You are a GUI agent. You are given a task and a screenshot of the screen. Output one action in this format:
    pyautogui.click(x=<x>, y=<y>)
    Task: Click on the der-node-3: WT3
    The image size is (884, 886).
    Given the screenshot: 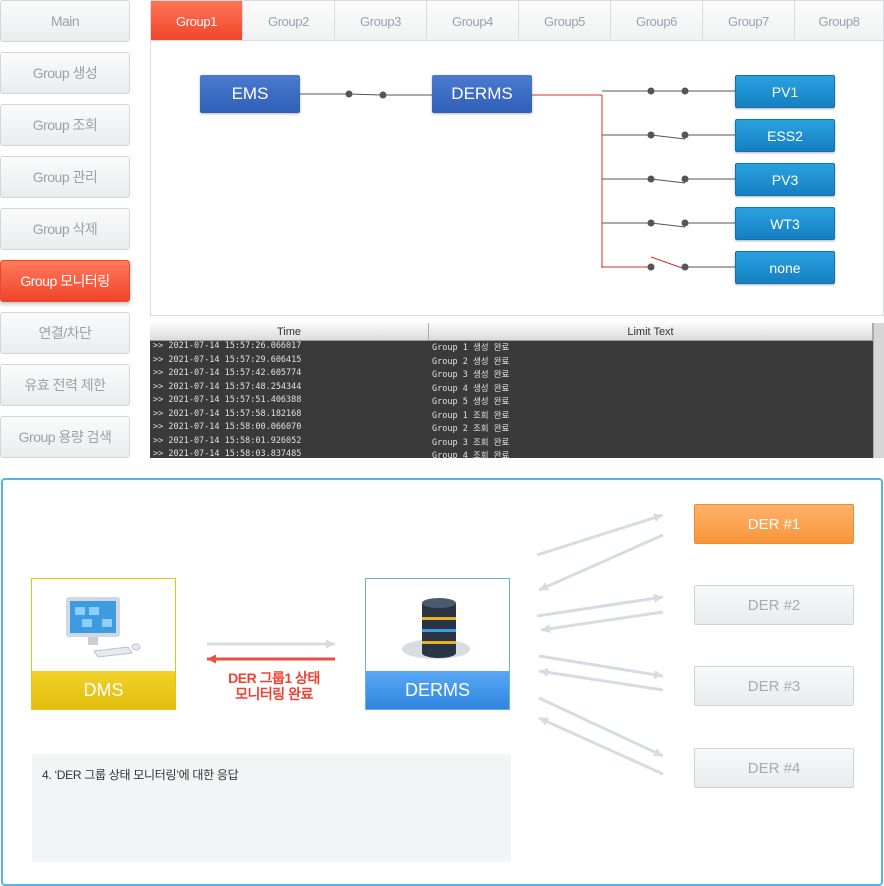 What is the action you would take?
    pyautogui.click(x=785, y=223)
    